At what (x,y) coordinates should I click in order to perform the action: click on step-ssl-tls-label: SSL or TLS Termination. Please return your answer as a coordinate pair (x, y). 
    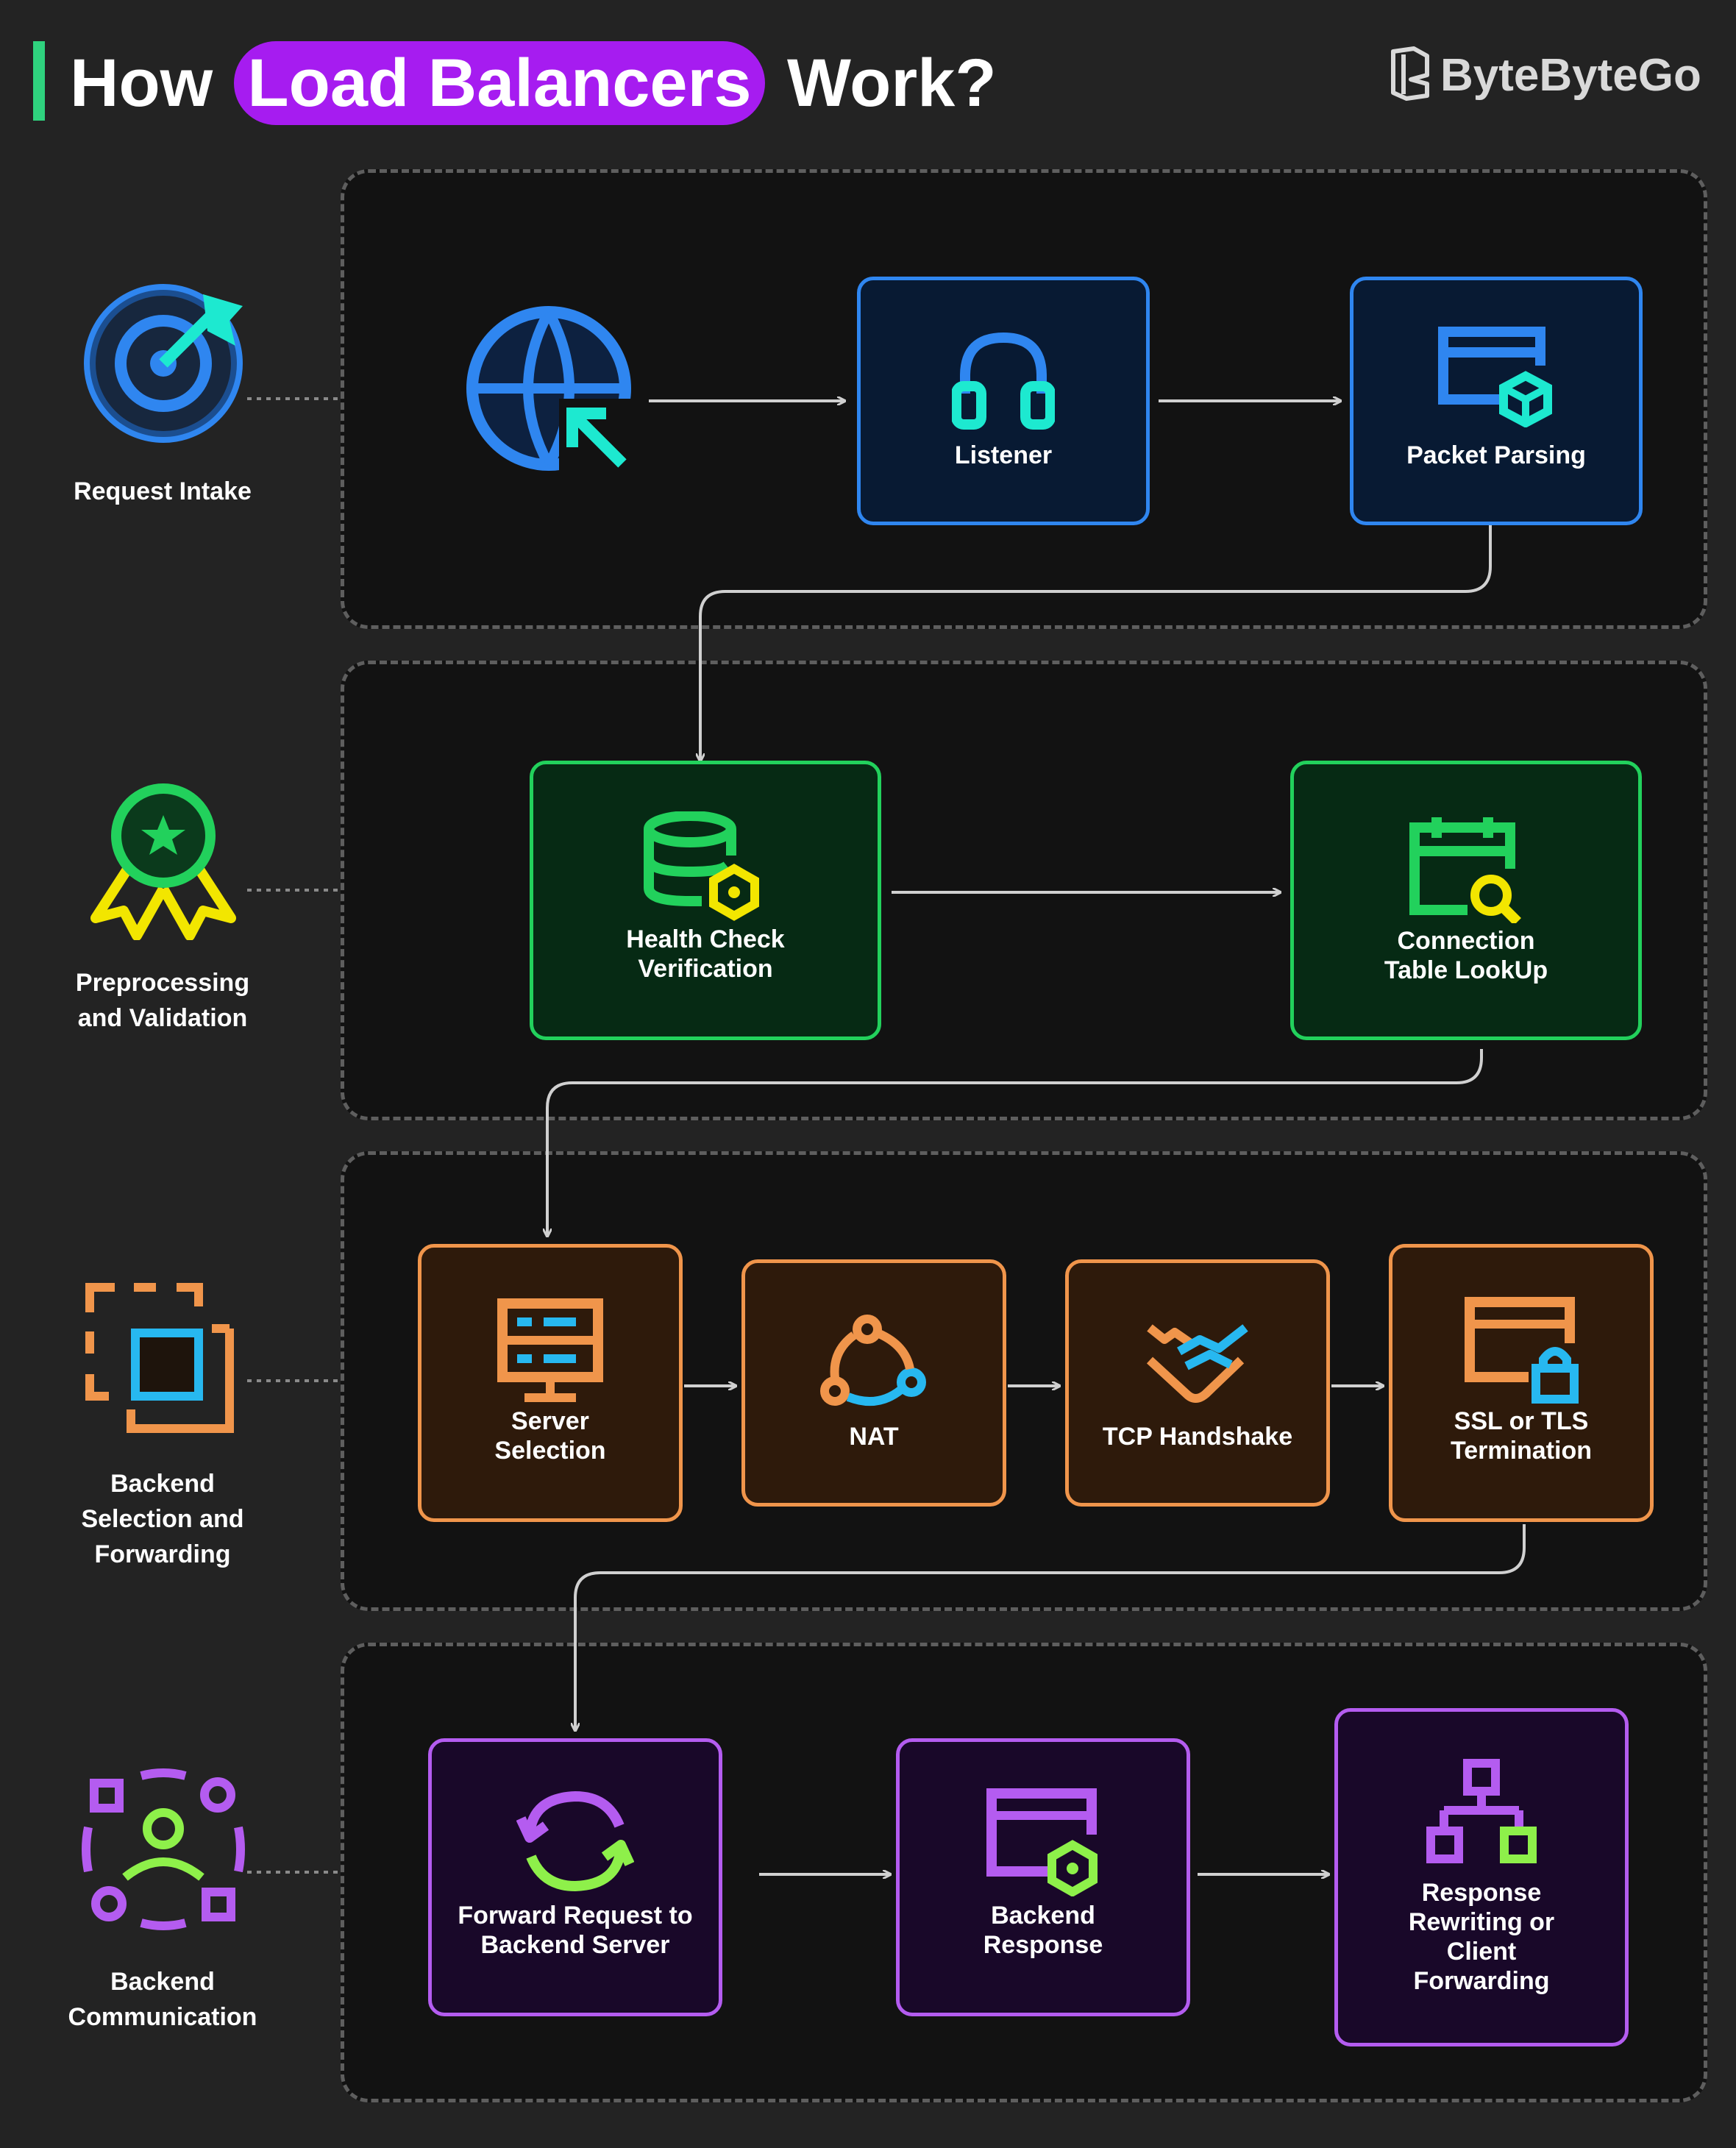
    Looking at the image, I should click on (1521, 1436).